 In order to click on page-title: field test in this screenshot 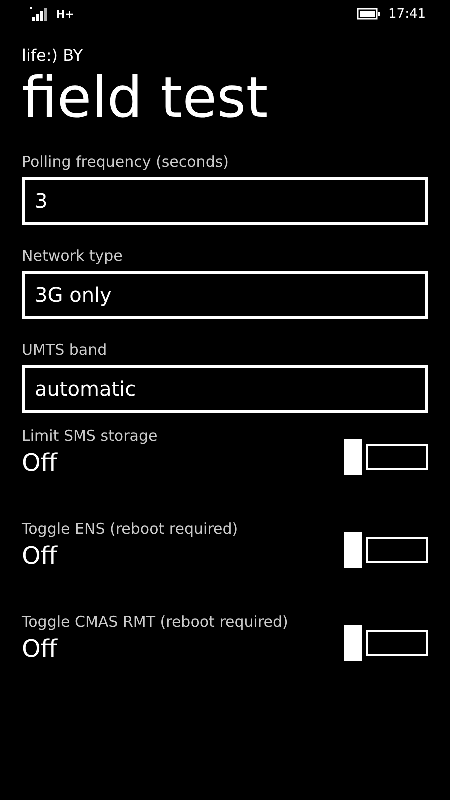, I will do `click(146, 99)`.